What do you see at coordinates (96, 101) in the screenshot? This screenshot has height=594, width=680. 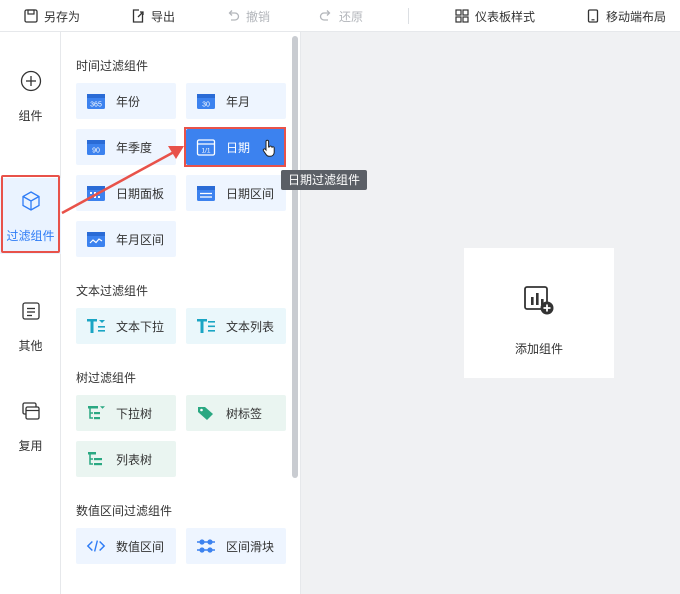 I see `calendar-365-icon: 365` at bounding box center [96, 101].